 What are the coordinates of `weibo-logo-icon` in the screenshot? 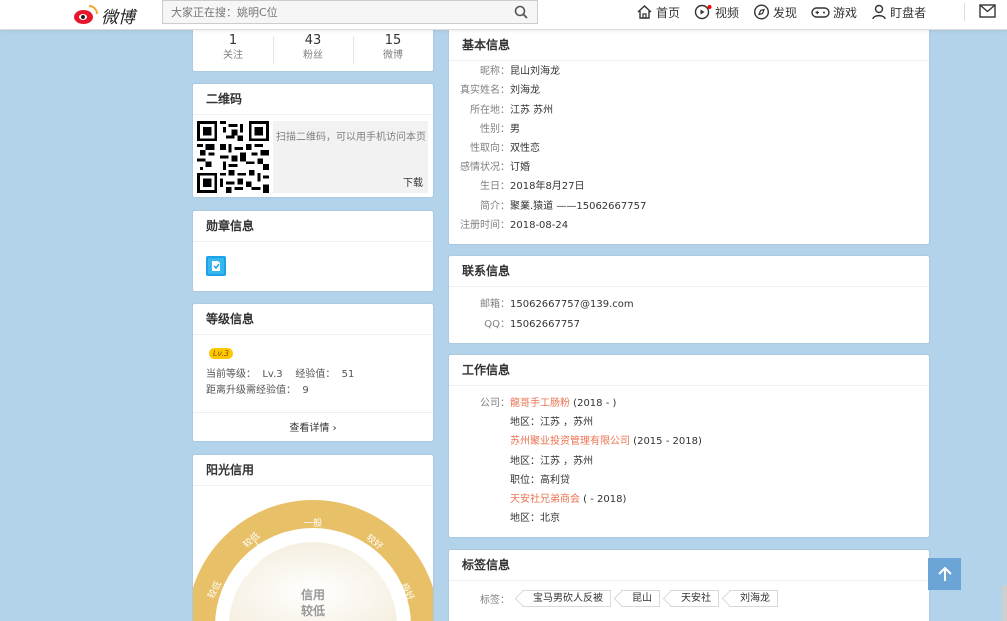 It's located at (85, 15).